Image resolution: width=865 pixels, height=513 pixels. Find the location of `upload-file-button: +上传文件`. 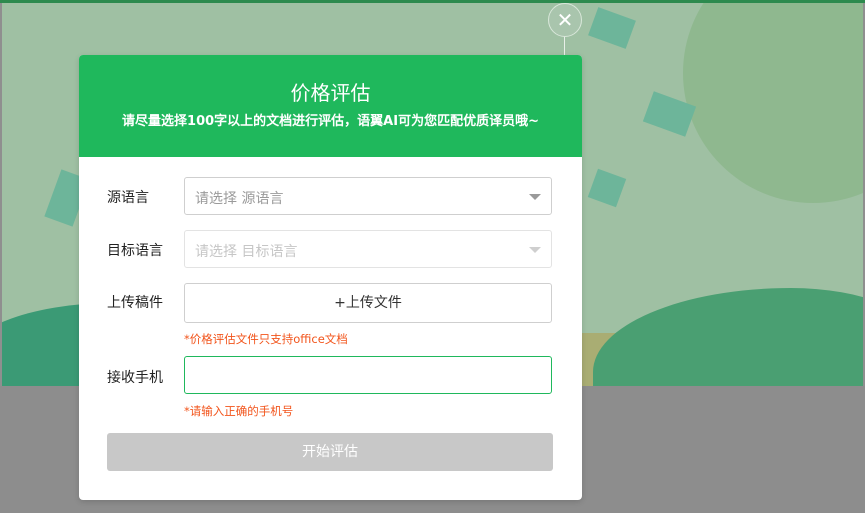

upload-file-button: +上传文件 is located at coordinates (368, 303).